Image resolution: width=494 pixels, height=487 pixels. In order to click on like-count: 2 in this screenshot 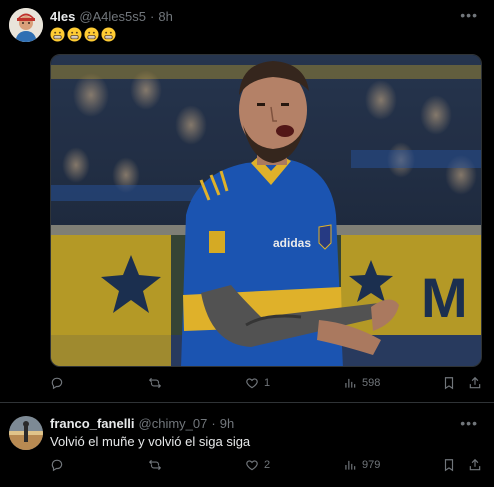, I will do `click(267, 465)`.